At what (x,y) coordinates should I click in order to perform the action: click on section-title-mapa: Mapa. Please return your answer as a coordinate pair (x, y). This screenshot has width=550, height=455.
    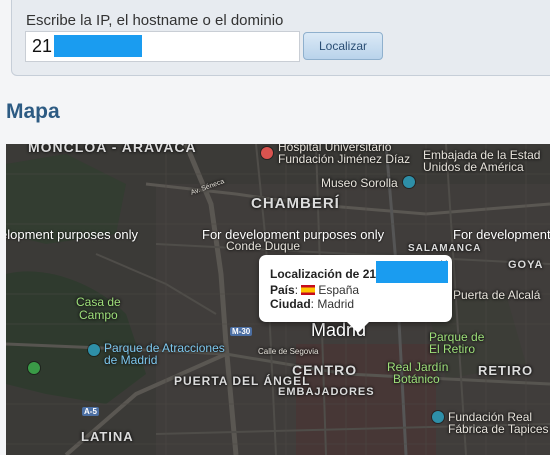
    Looking at the image, I should click on (33, 111).